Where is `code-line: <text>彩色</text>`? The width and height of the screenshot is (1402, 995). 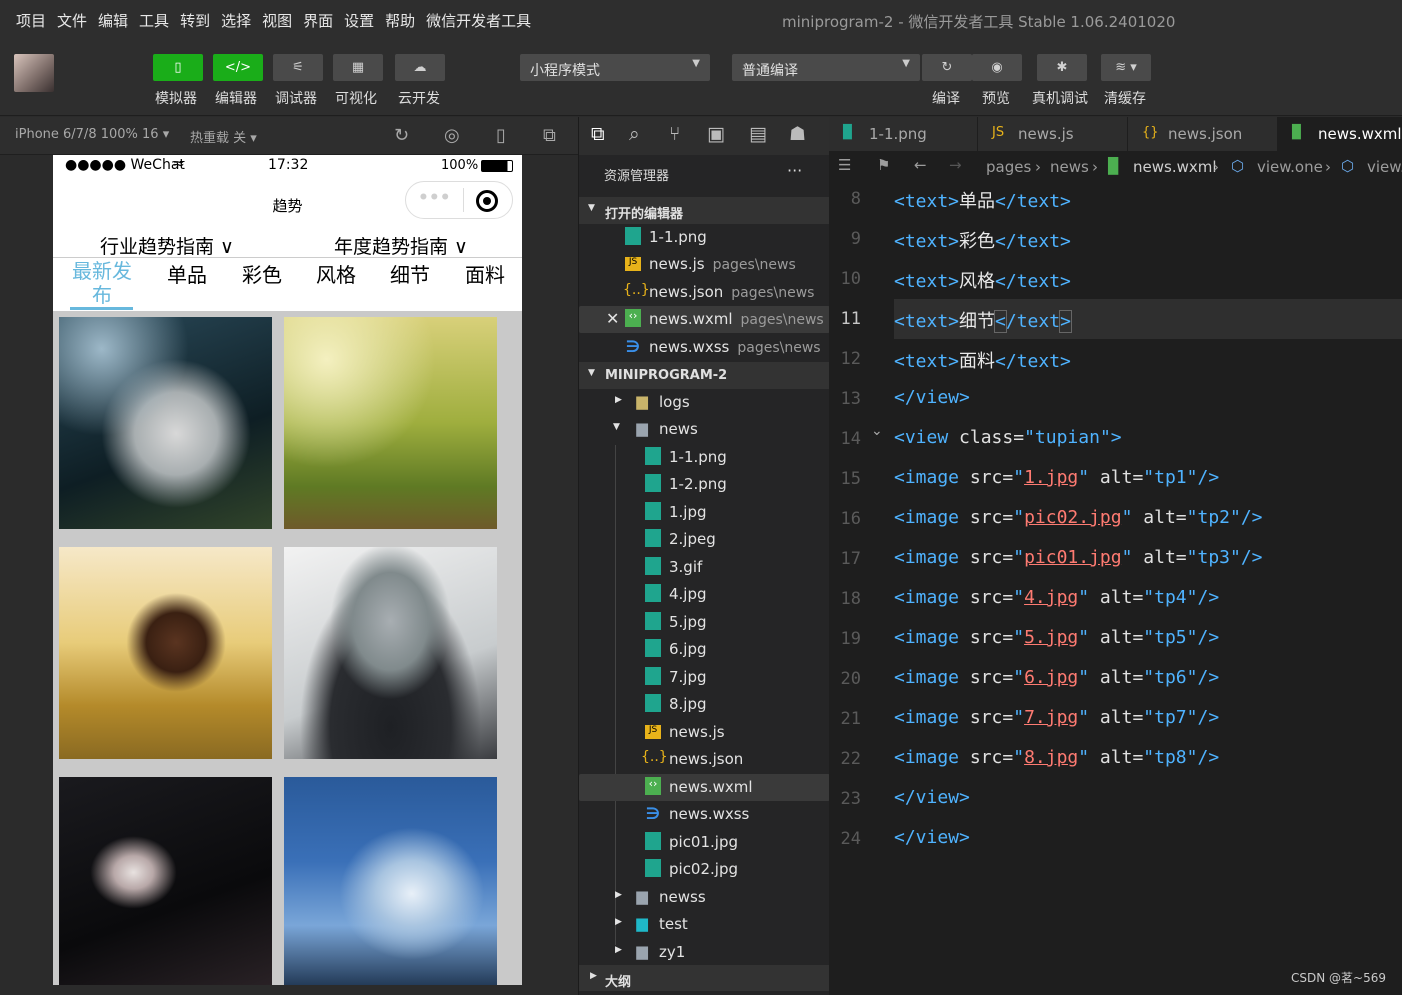 code-line: <text>彩色</text> is located at coordinates (1148, 239).